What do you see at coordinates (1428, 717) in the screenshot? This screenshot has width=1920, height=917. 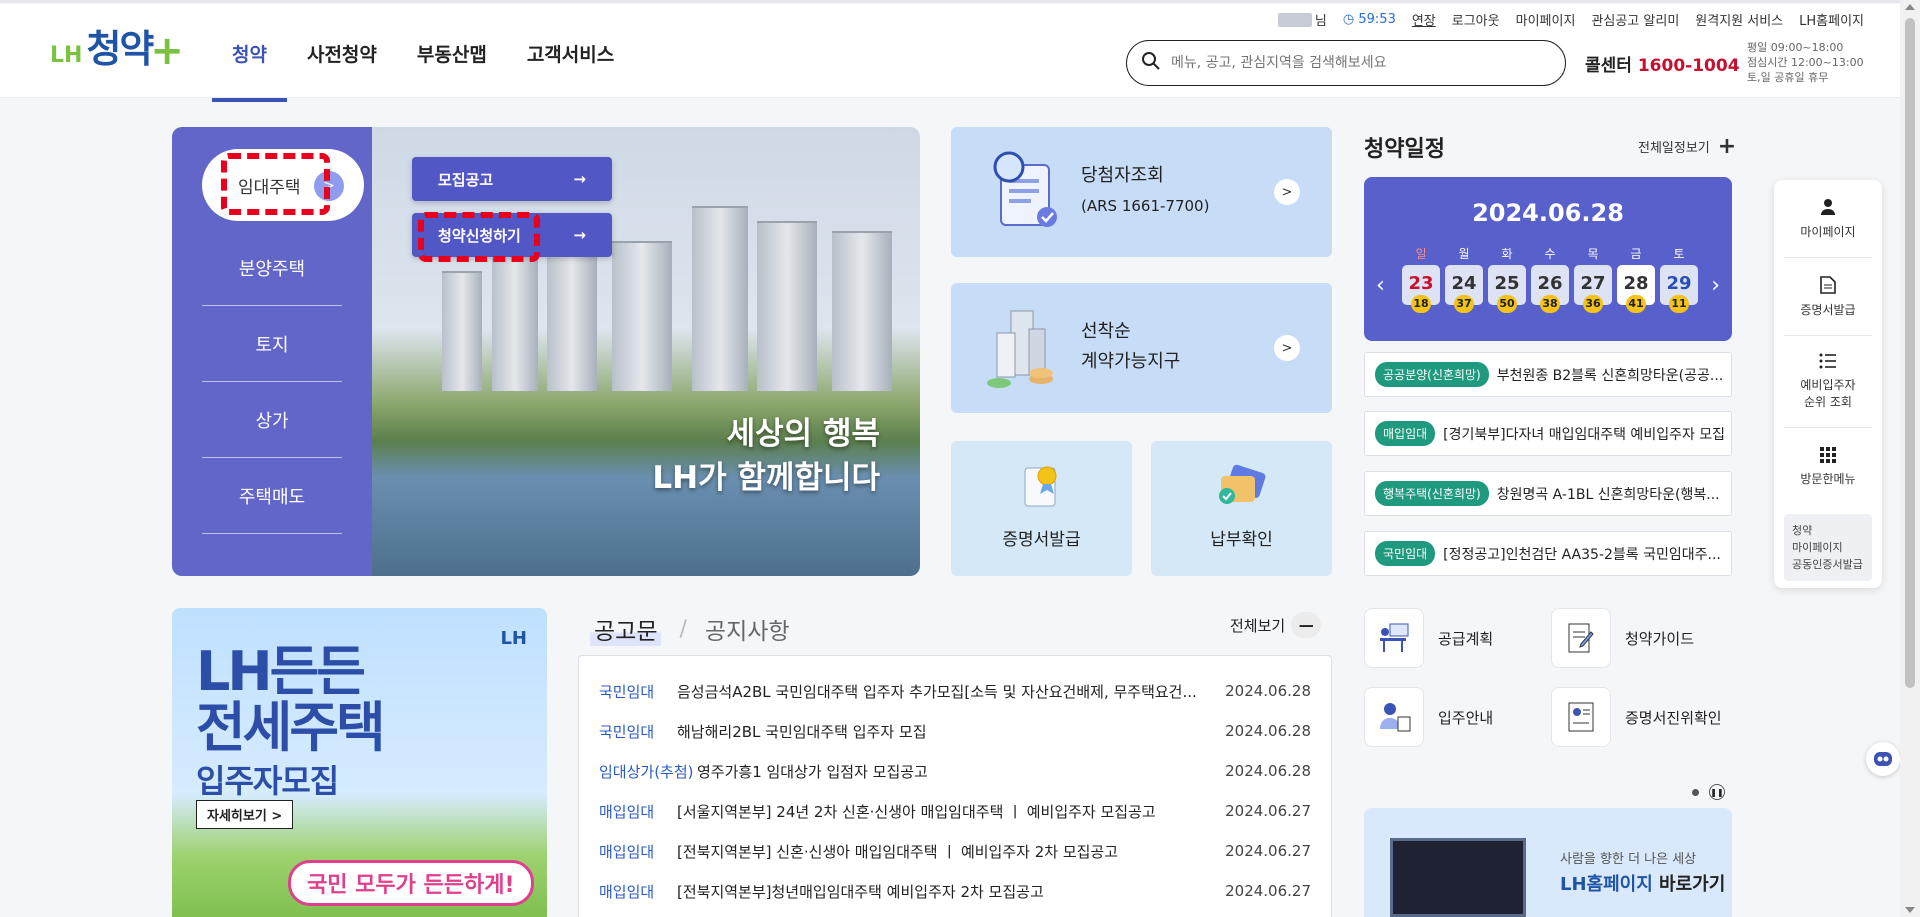 I see `moving-in-guide-link: 입주안내` at bounding box center [1428, 717].